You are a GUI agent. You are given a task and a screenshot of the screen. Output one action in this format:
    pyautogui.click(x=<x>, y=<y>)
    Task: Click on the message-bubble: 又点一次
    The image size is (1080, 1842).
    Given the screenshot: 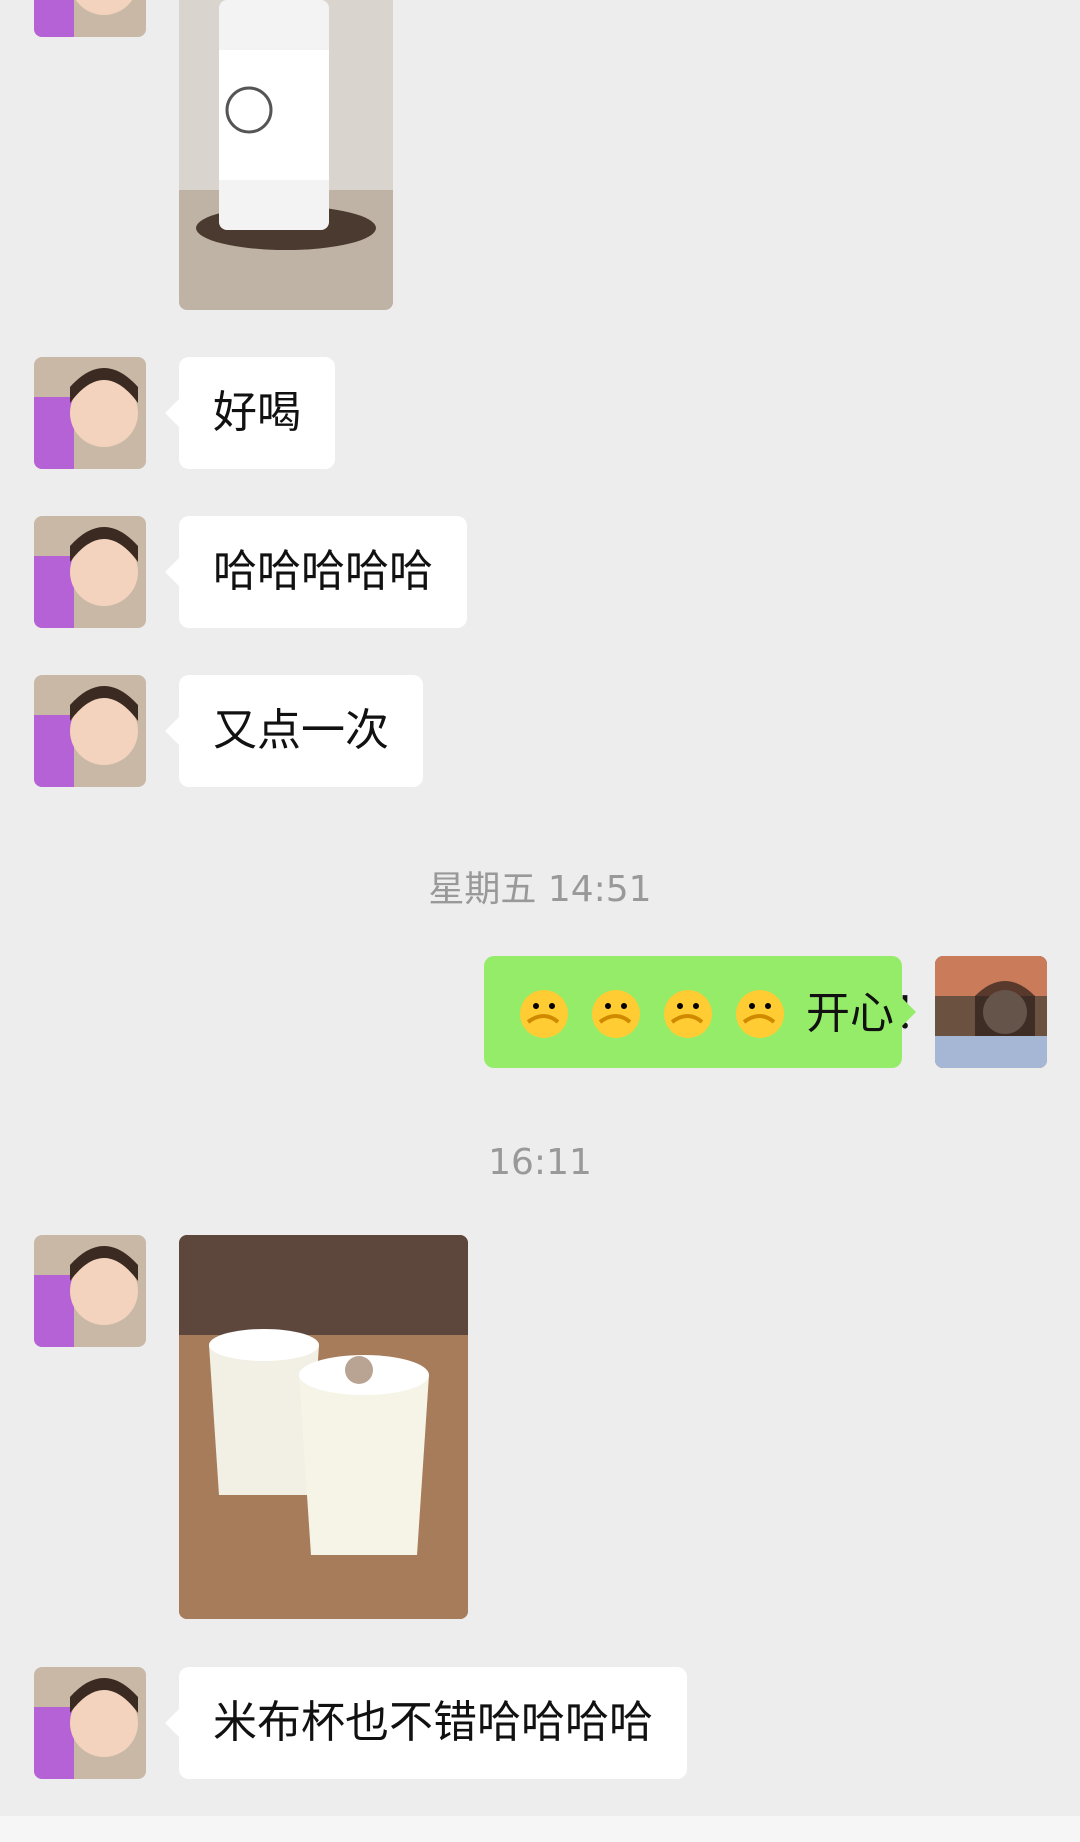 What is the action you would take?
    pyautogui.click(x=294, y=731)
    